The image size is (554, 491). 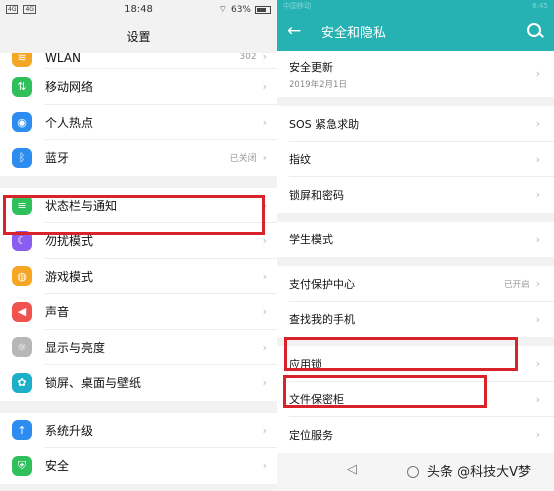 I want to click on security-item-label: 指纹, so click(x=300, y=160).